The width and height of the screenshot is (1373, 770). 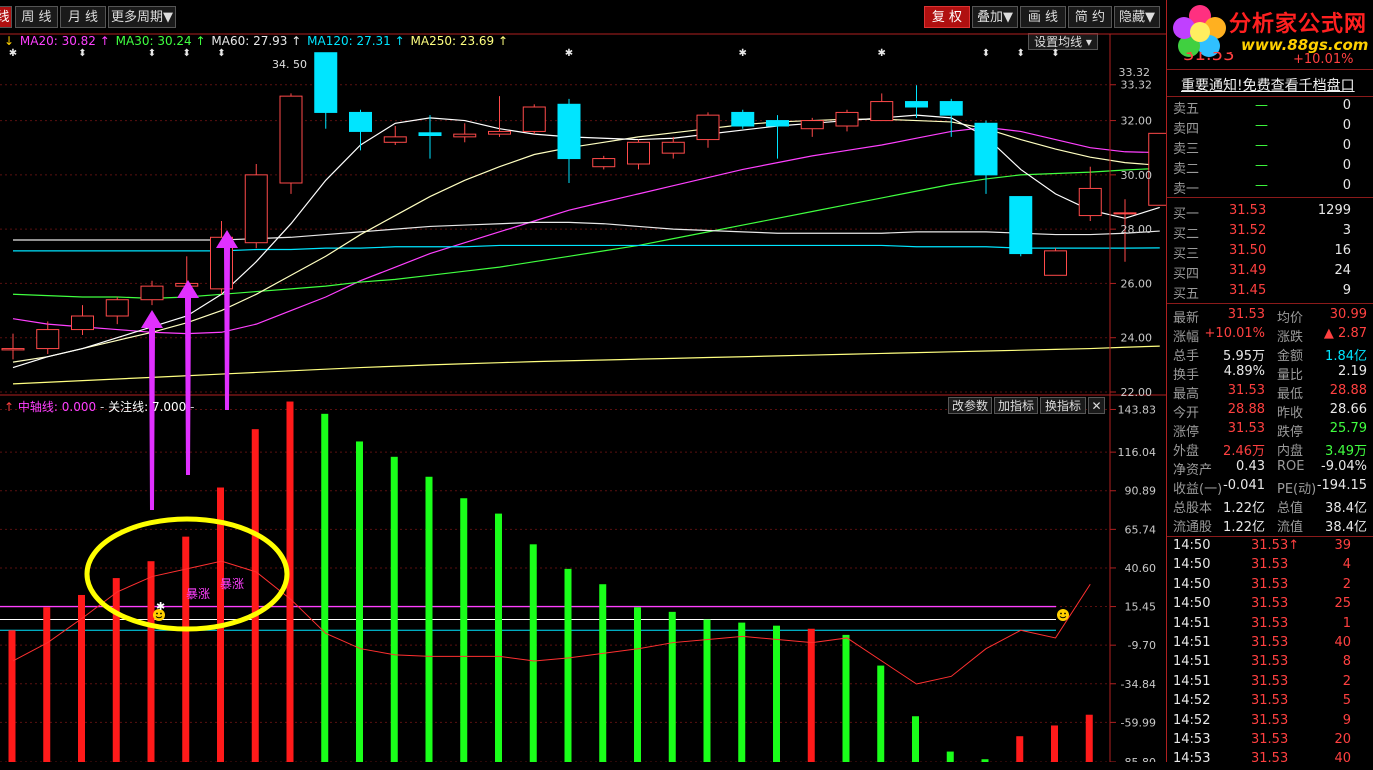 What do you see at coordinates (1342, 759) in the screenshot?
I see `tick-volume: 40` at bounding box center [1342, 759].